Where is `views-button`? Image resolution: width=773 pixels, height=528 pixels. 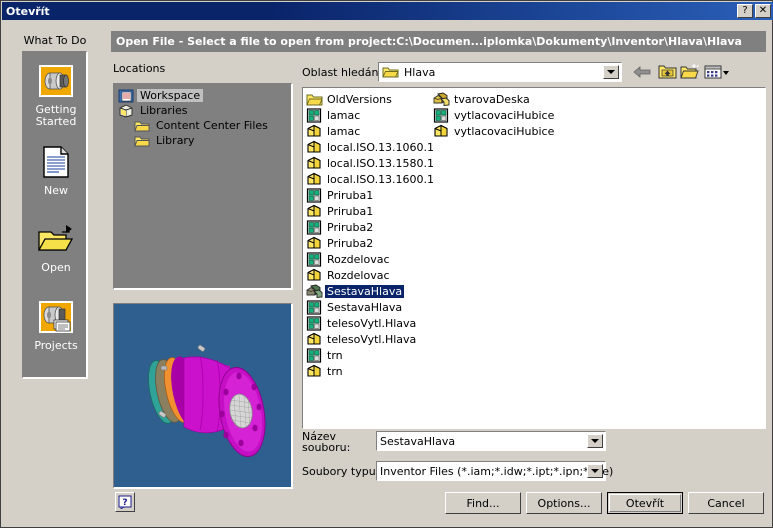
views-button is located at coordinates (717, 71).